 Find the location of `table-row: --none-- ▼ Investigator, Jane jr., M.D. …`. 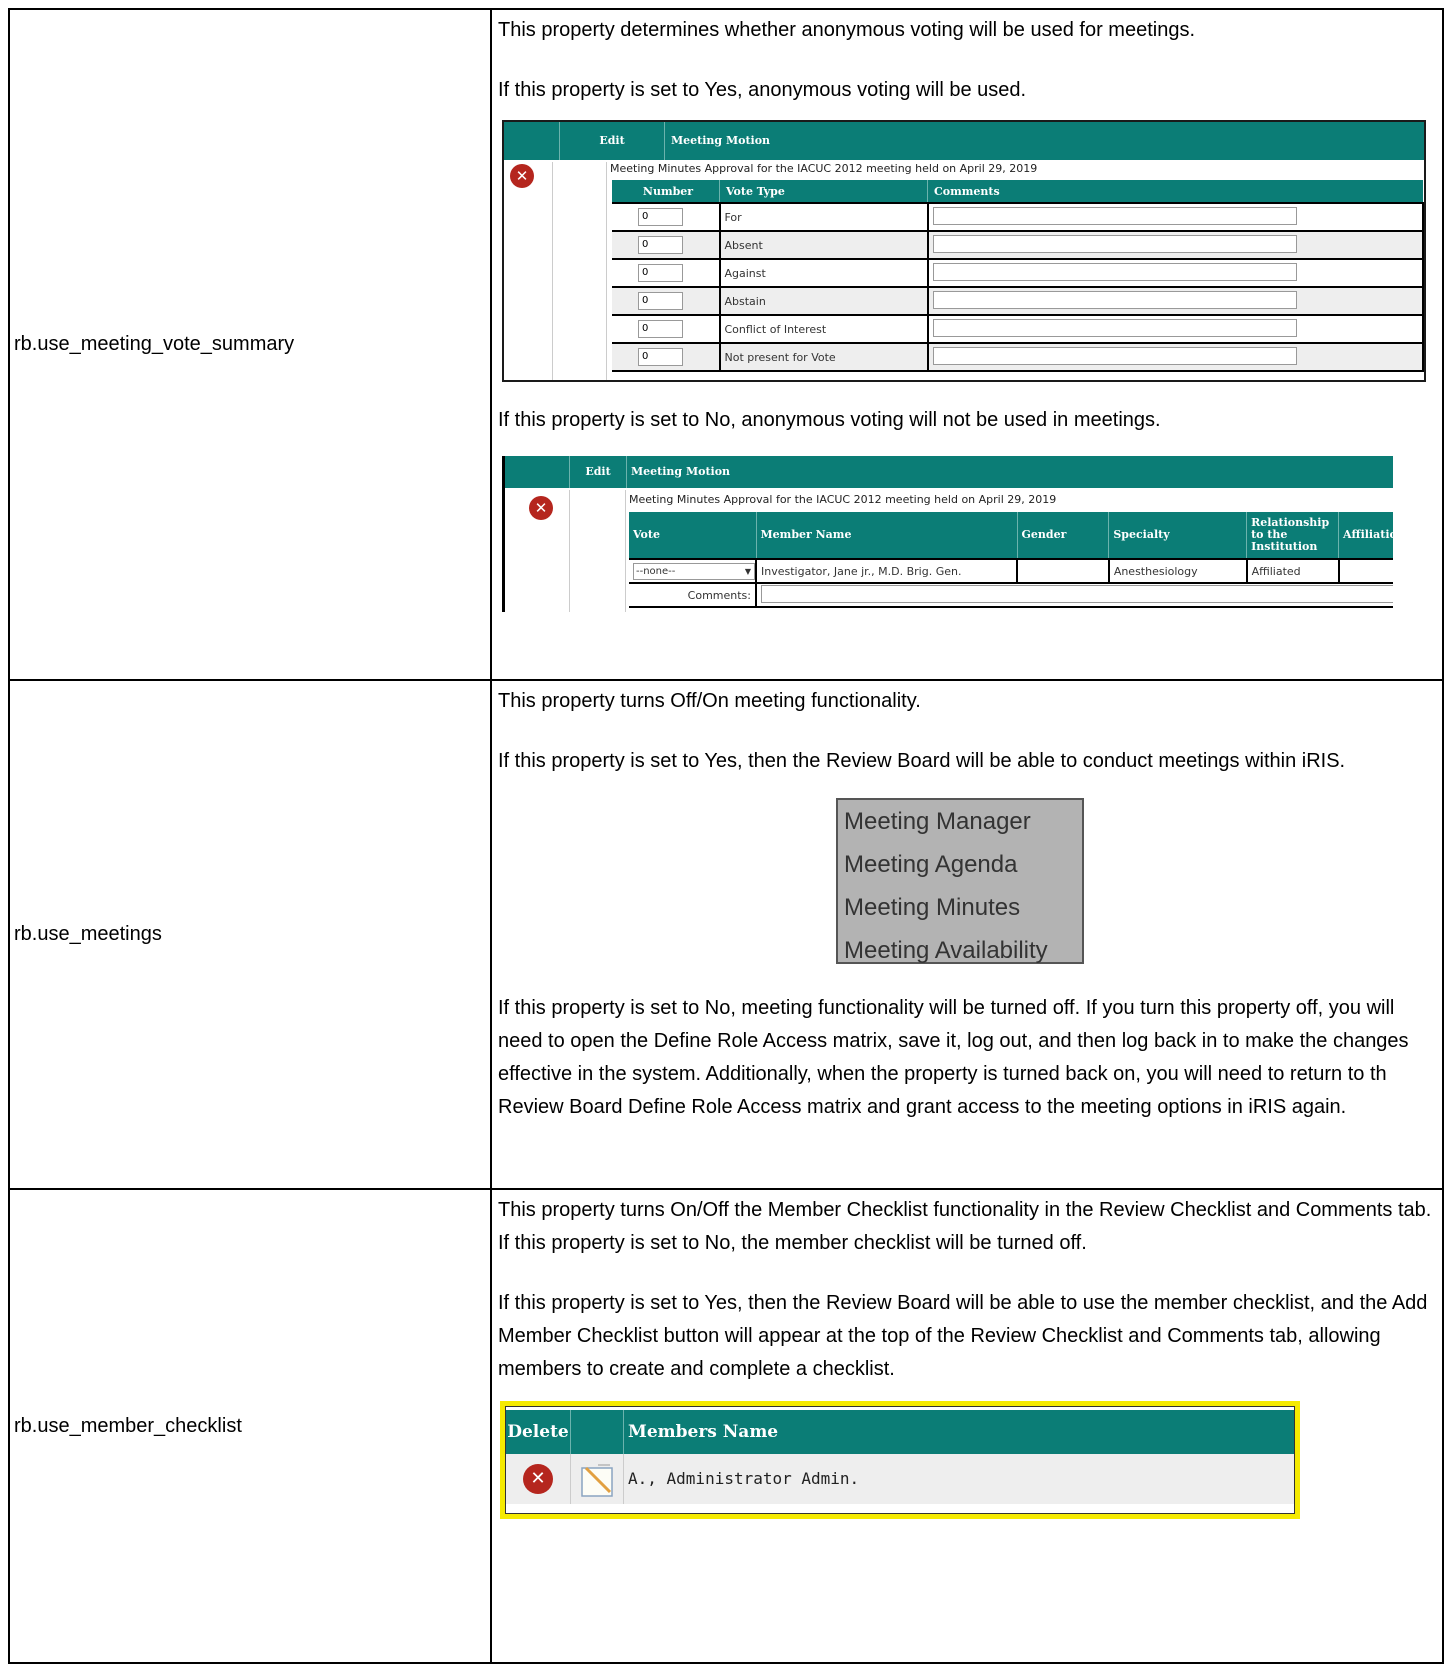

table-row: --none-- ▼ Investigator, Jane jr., M.D. … is located at coordinates (1011, 571).